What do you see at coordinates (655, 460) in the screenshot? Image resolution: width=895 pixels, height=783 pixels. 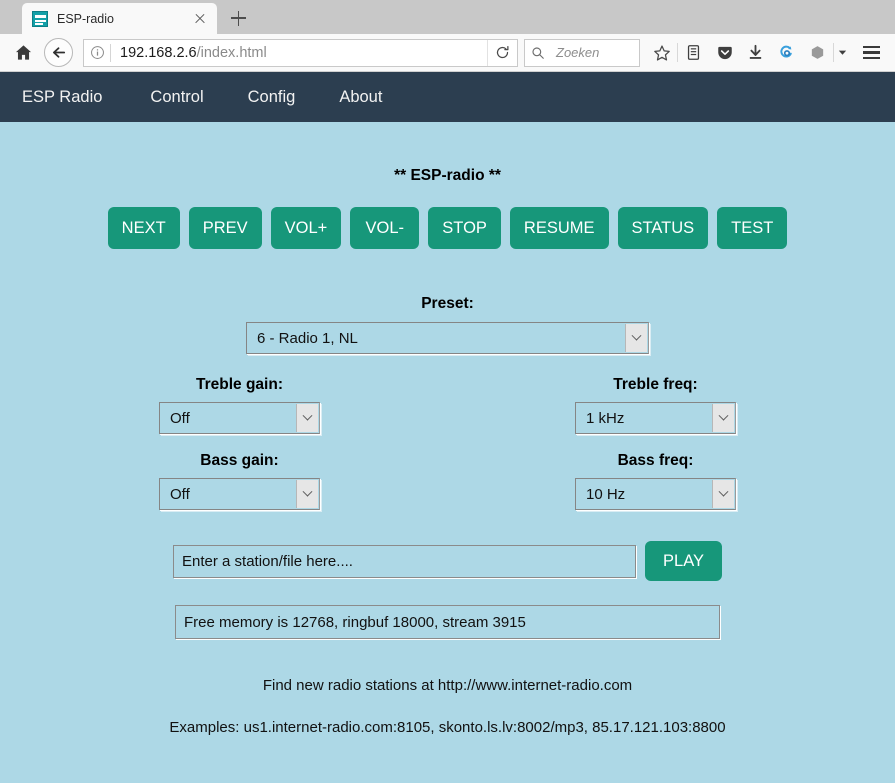 I see `bass-freq-label: Bass freq:` at bounding box center [655, 460].